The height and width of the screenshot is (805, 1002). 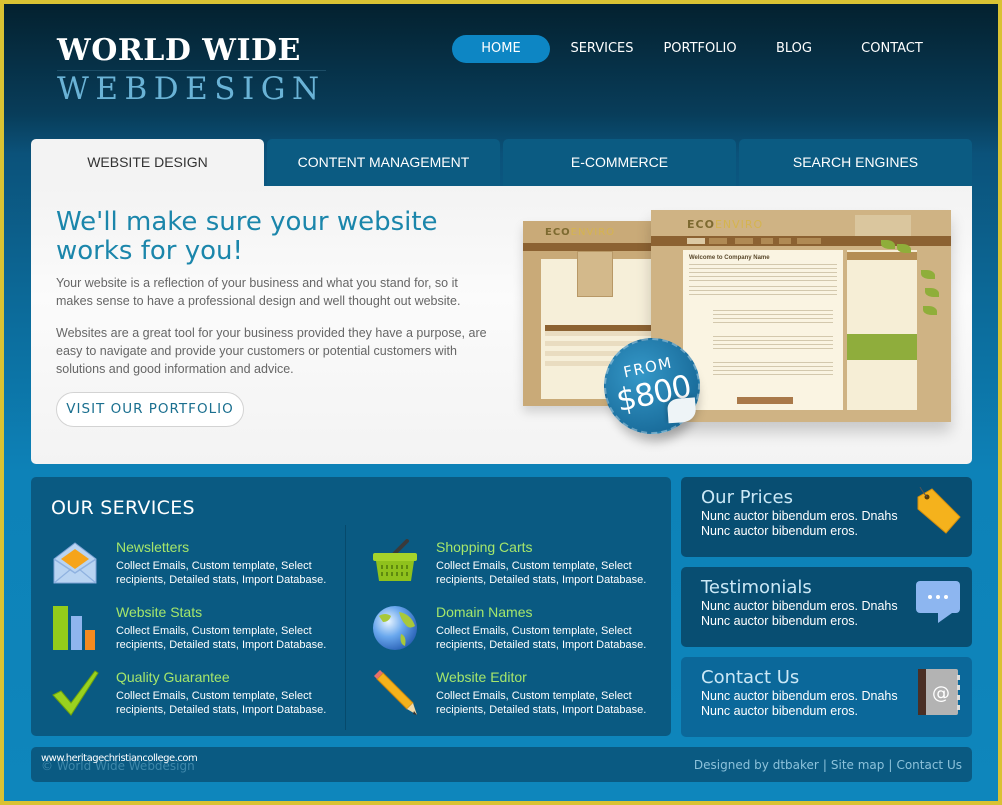 I want to click on mockup-sidebar, so click(x=882, y=330).